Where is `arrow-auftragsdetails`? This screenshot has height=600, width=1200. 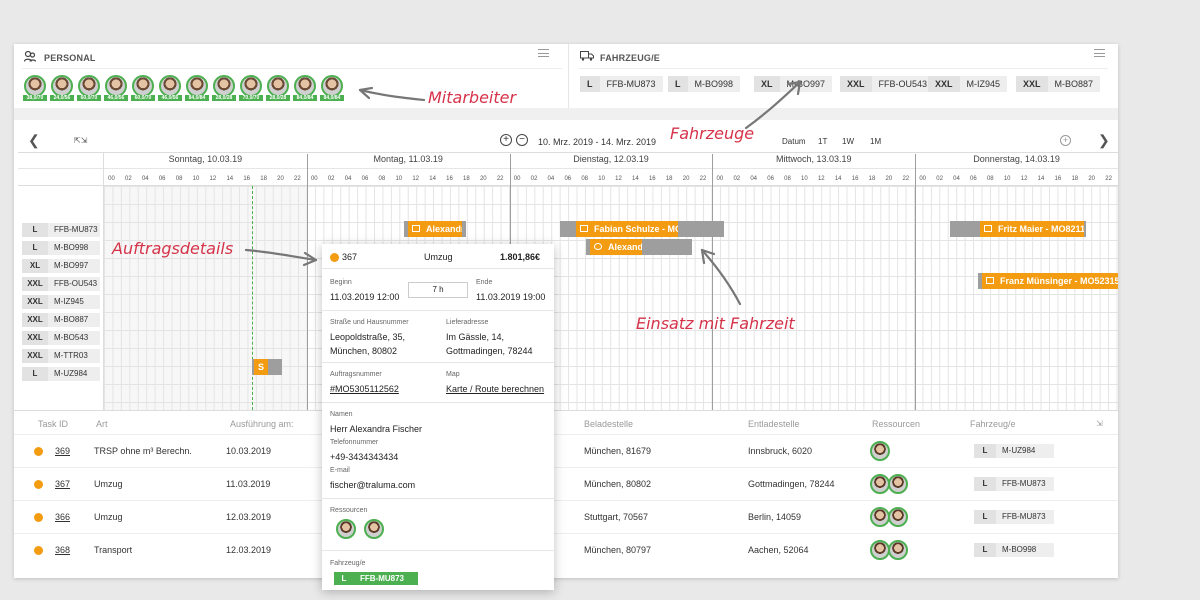 arrow-auftragsdetails is located at coordinates (281, 255).